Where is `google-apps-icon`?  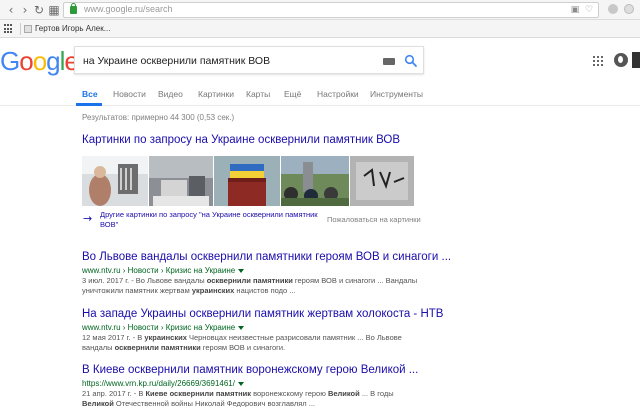
google-apps-icon is located at coordinates (598, 61).